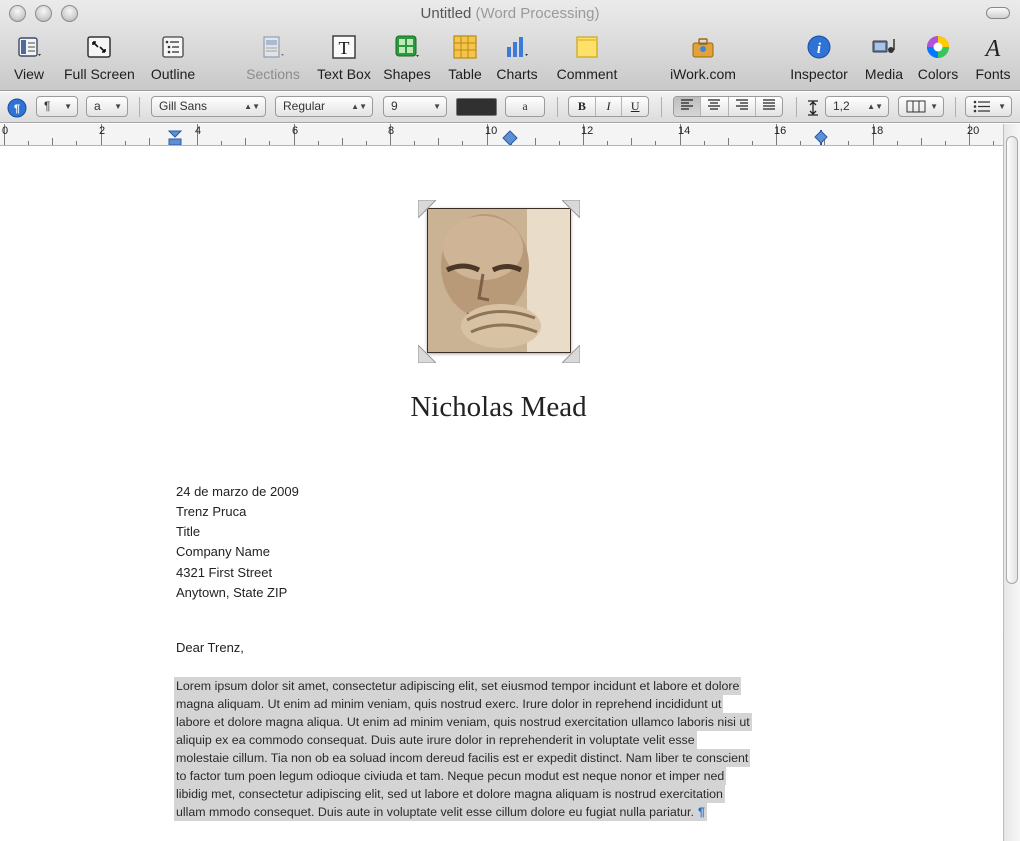 The width and height of the screenshot is (1020, 841). What do you see at coordinates (992, 48) in the screenshot?
I see `svg-text: A` at bounding box center [992, 48].